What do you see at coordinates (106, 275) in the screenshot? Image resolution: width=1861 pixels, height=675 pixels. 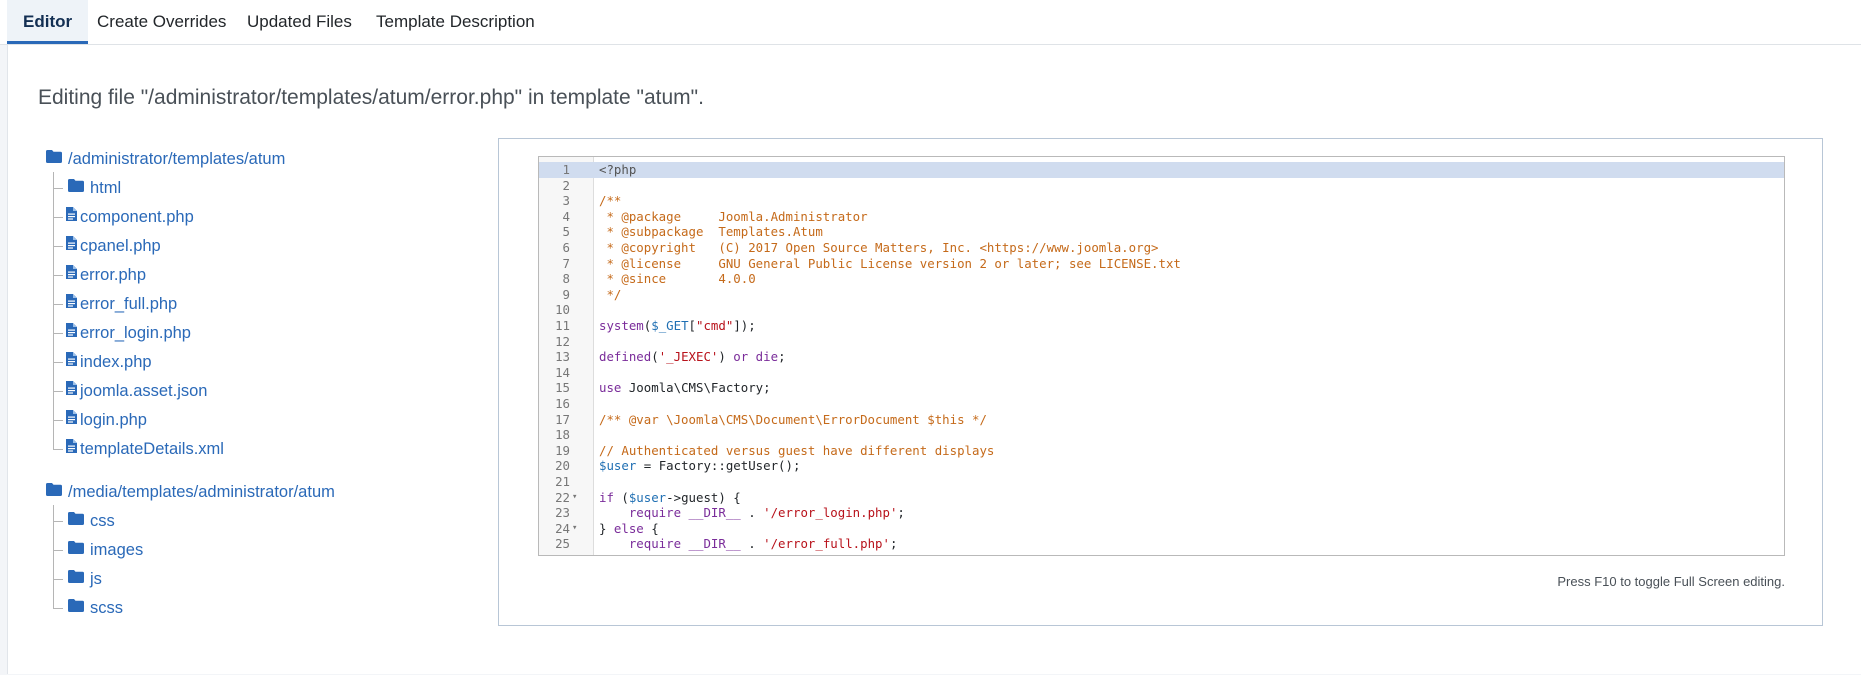 I see `tree-file-item: error.php` at bounding box center [106, 275].